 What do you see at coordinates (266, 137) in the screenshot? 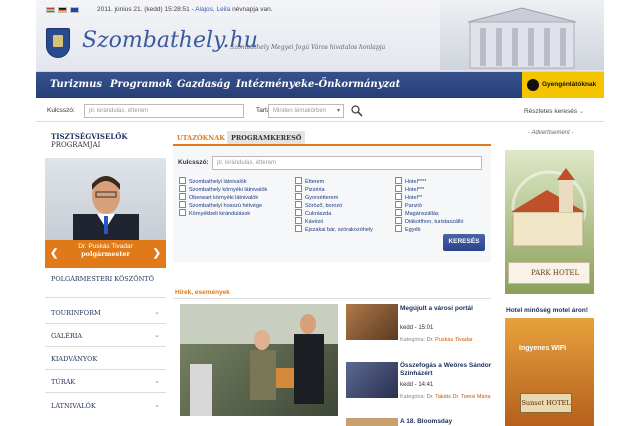
I see `tab-programkereso: PROGRAMKERESŐ` at bounding box center [266, 137].